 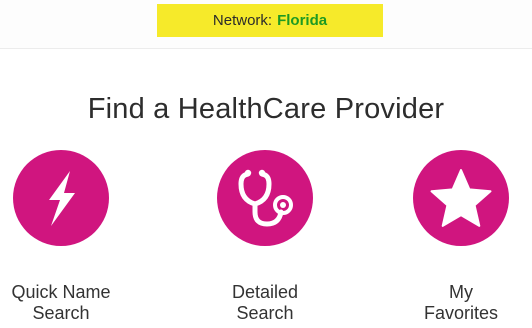 I want to click on top-bar: Network: Florida, so click(x=266, y=24).